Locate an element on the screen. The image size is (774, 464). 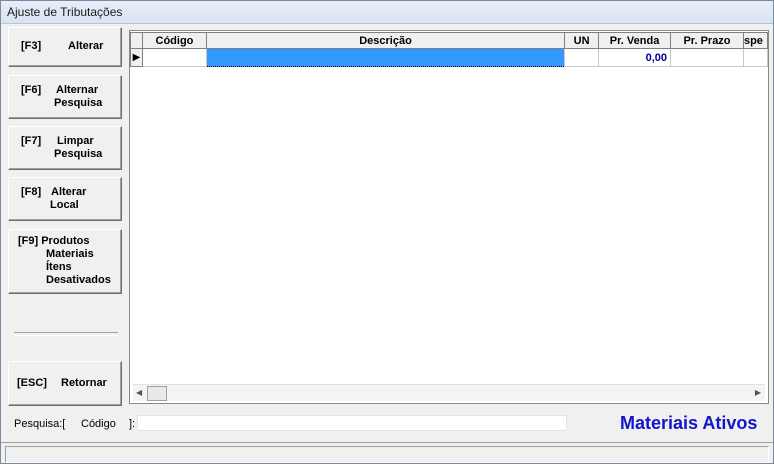
search-prefix: Pesquisa:[ is located at coordinates (40, 424).